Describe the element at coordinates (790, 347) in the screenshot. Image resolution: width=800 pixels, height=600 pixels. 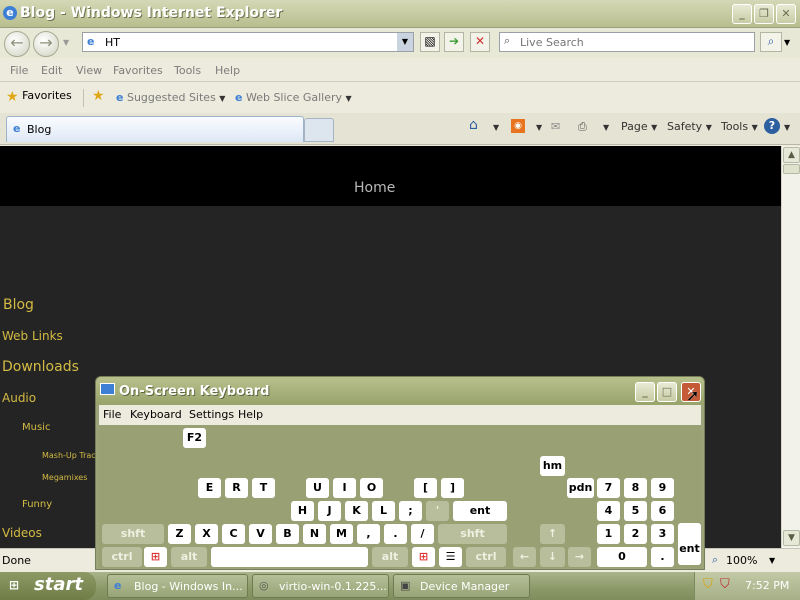
I see `vertical-scrollbar: ▲ ▼` at that location.